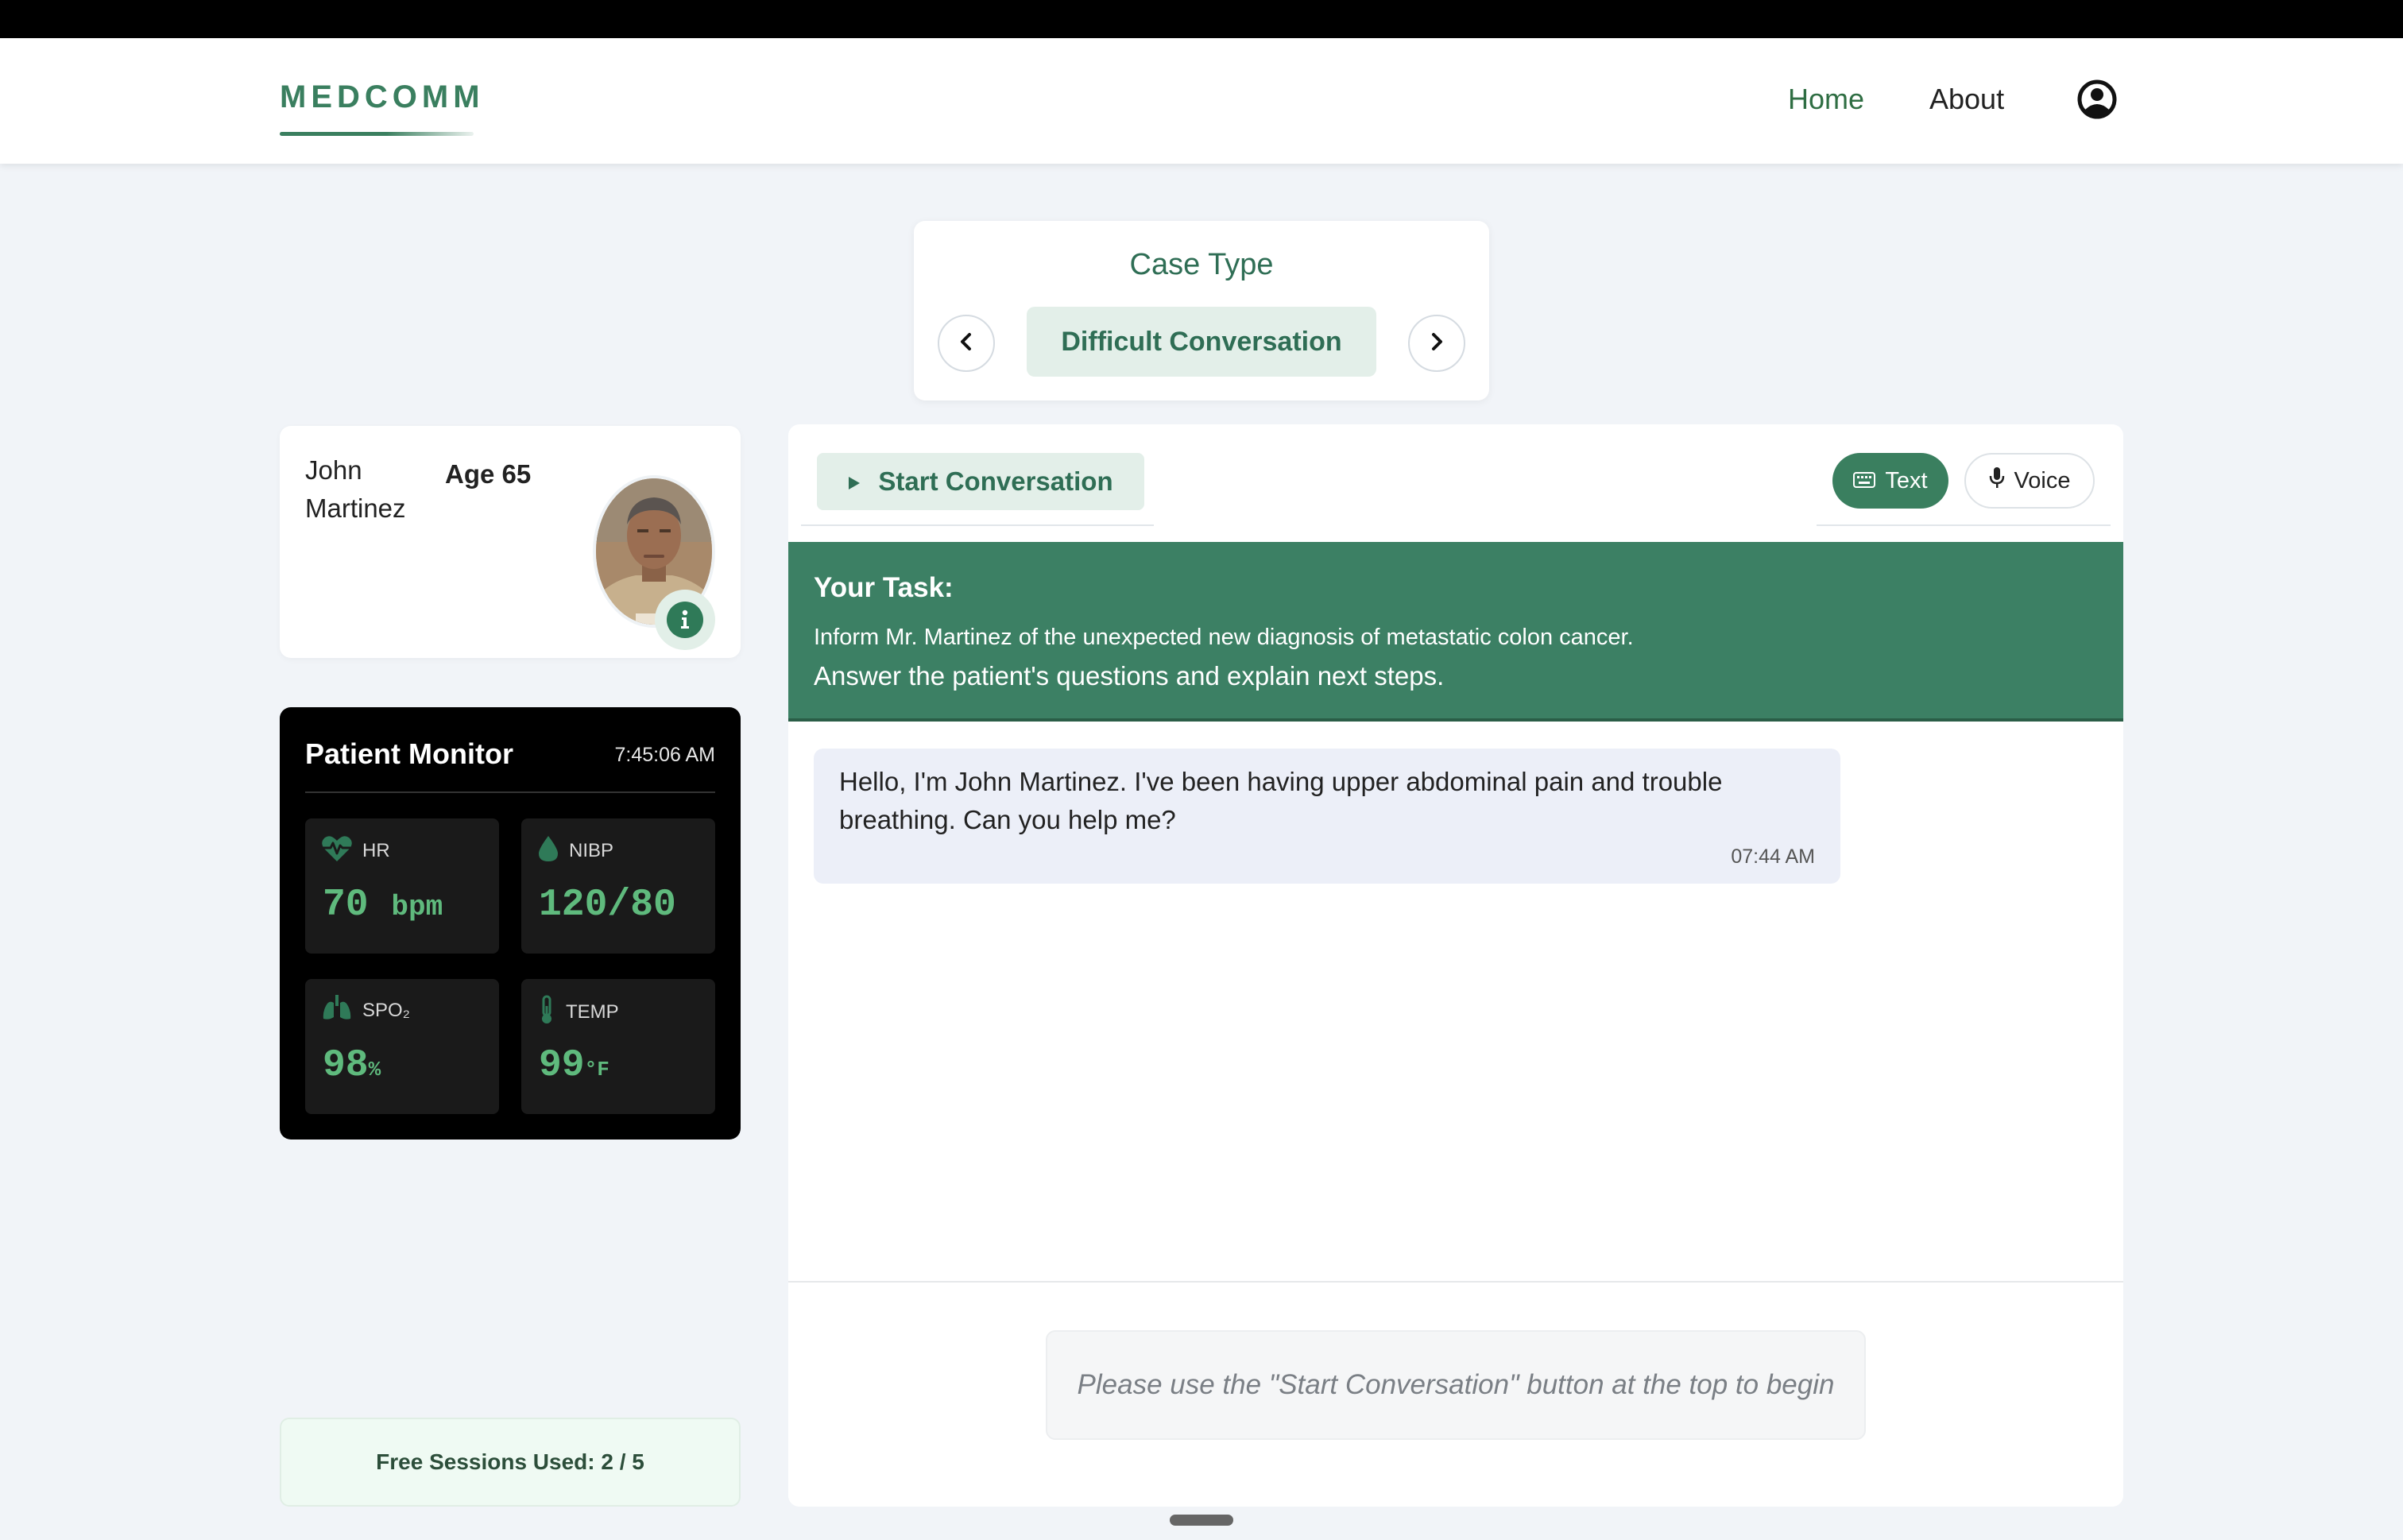 This screenshot has height=1540, width=2403. Describe the element at coordinates (355, 489) in the screenshot. I see `patient-name: John Martinez` at that location.